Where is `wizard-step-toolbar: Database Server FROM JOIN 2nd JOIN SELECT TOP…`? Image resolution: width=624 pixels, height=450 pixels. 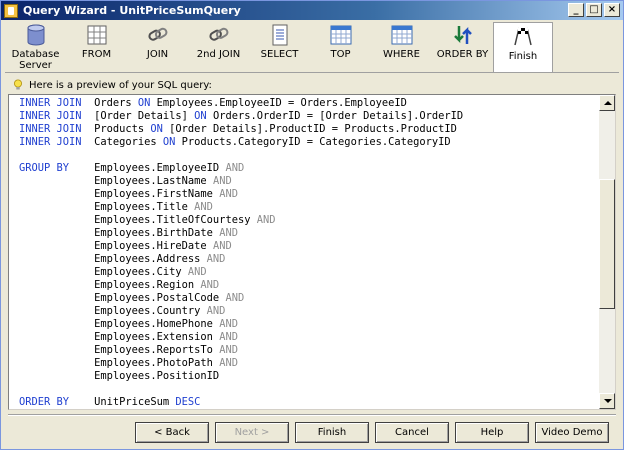 wizard-step-toolbar: Database Server FROM JOIN 2nd JOIN SELECT TOP… is located at coordinates (312, 47).